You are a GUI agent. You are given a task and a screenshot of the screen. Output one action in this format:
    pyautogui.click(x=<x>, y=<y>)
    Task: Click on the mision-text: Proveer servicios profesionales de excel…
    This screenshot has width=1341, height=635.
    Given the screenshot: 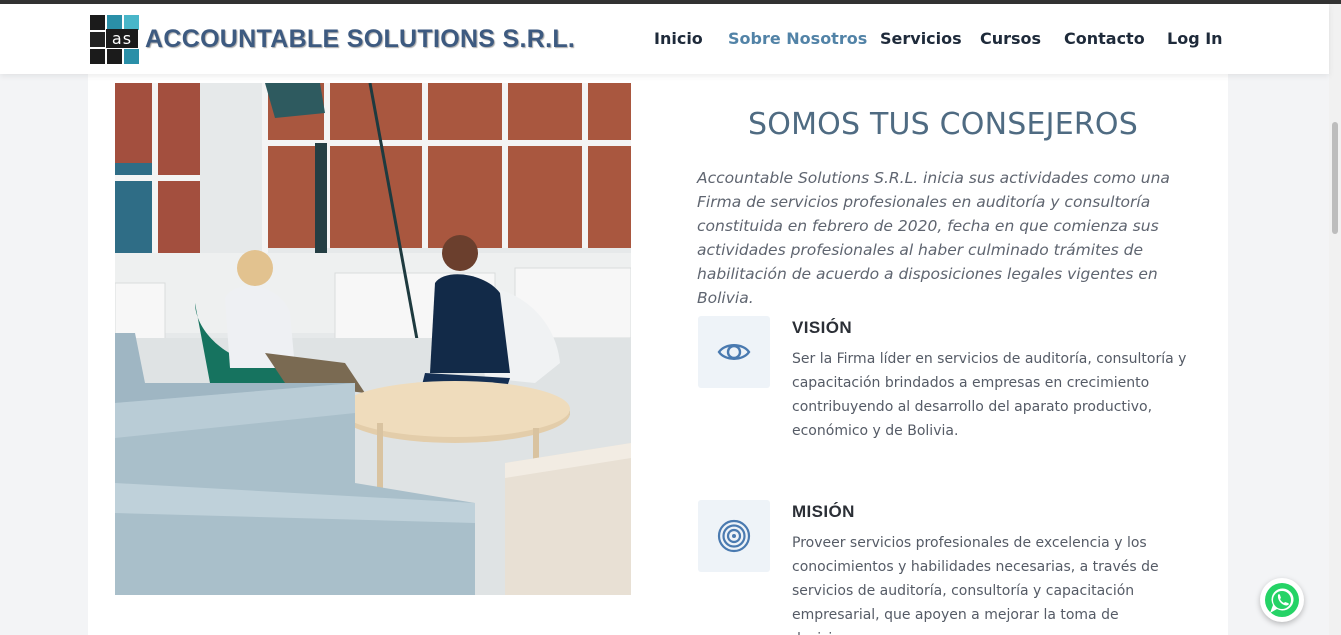 What is the action you would take?
    pyautogui.click(x=975, y=585)
    